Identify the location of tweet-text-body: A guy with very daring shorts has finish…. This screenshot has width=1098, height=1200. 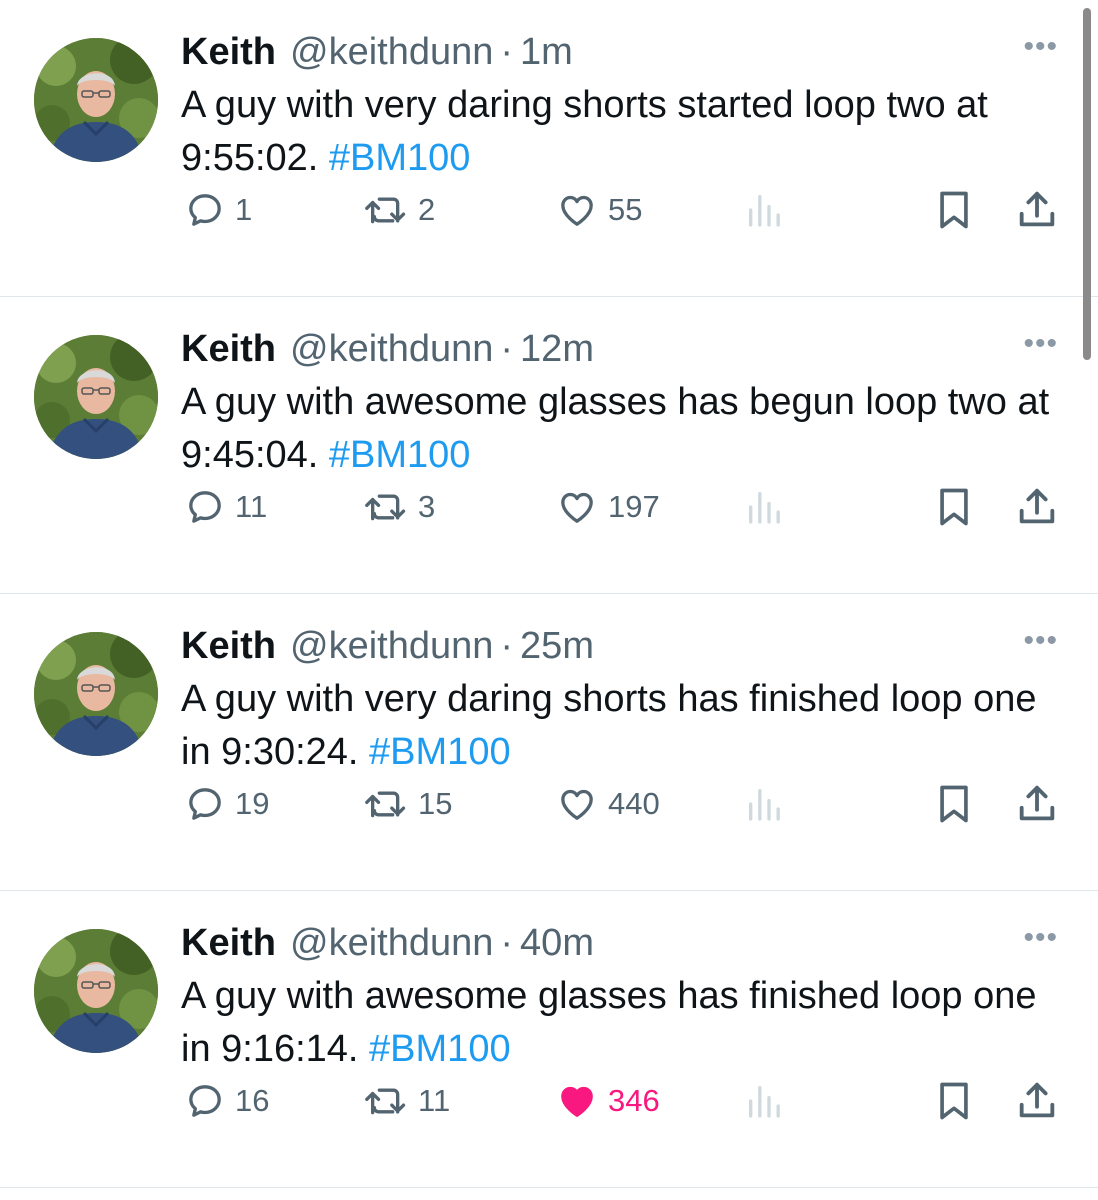
(609, 725).